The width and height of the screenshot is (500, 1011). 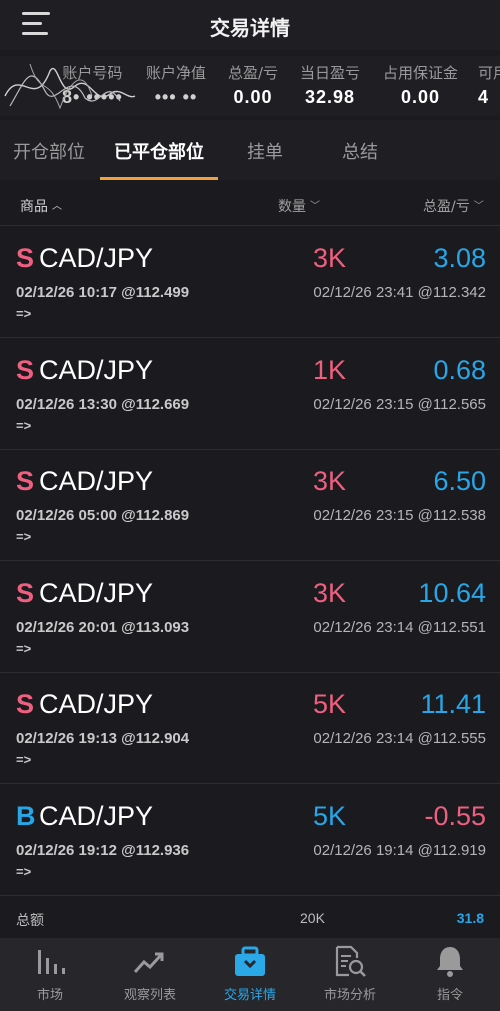 I want to click on nav-market-analysis: 市场分析, so click(x=350, y=974).